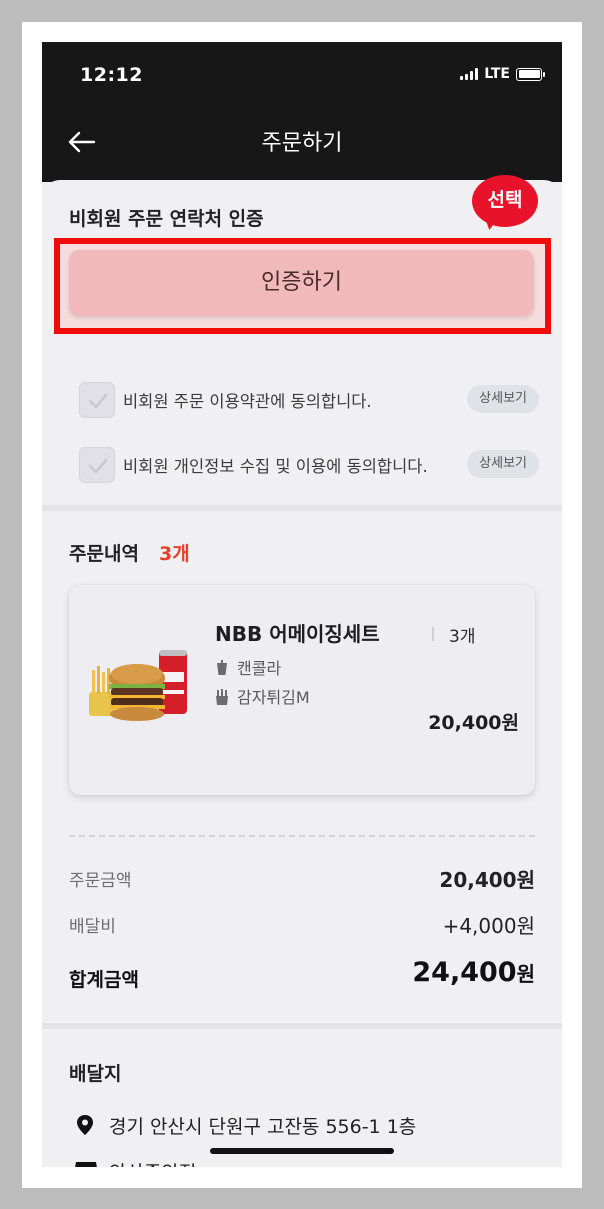 Image resolution: width=604 pixels, height=1209 pixels. What do you see at coordinates (302, 975) in the screenshot?
I see `total-amount-row: 합계금액 24,400원` at bounding box center [302, 975].